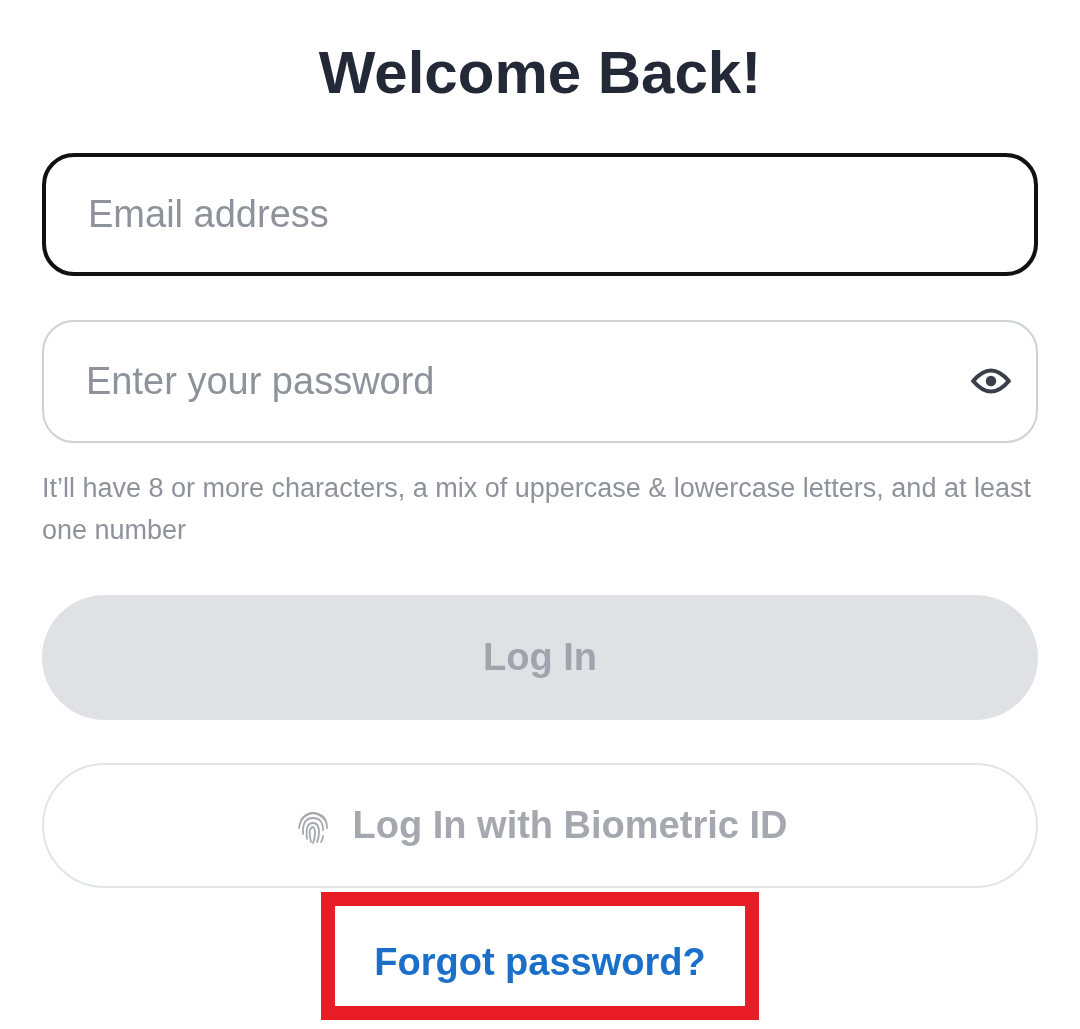  Describe the element at coordinates (540, 962) in the screenshot. I see `forgot-password-link: Forgot password?` at that location.